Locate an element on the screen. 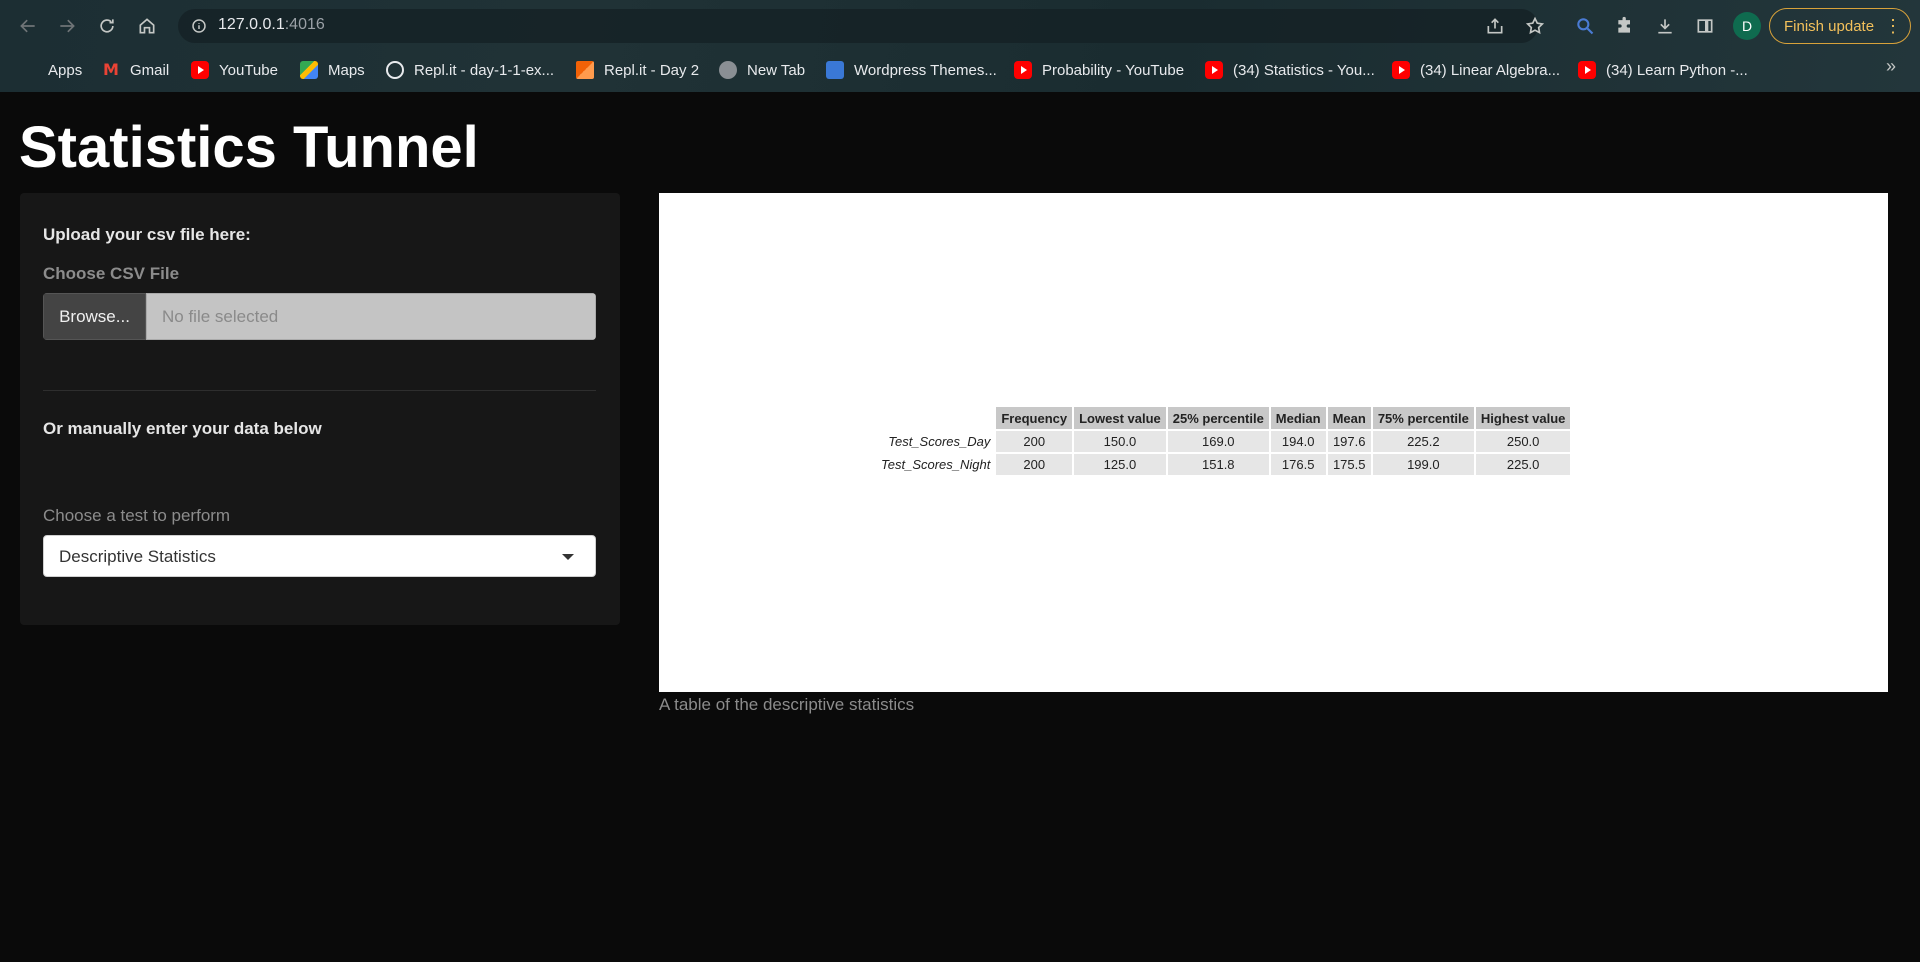 Image resolution: width=1920 pixels, height=962 pixels. bookmark-probability-youtube: Probability - YouTube is located at coordinates (1099, 70).